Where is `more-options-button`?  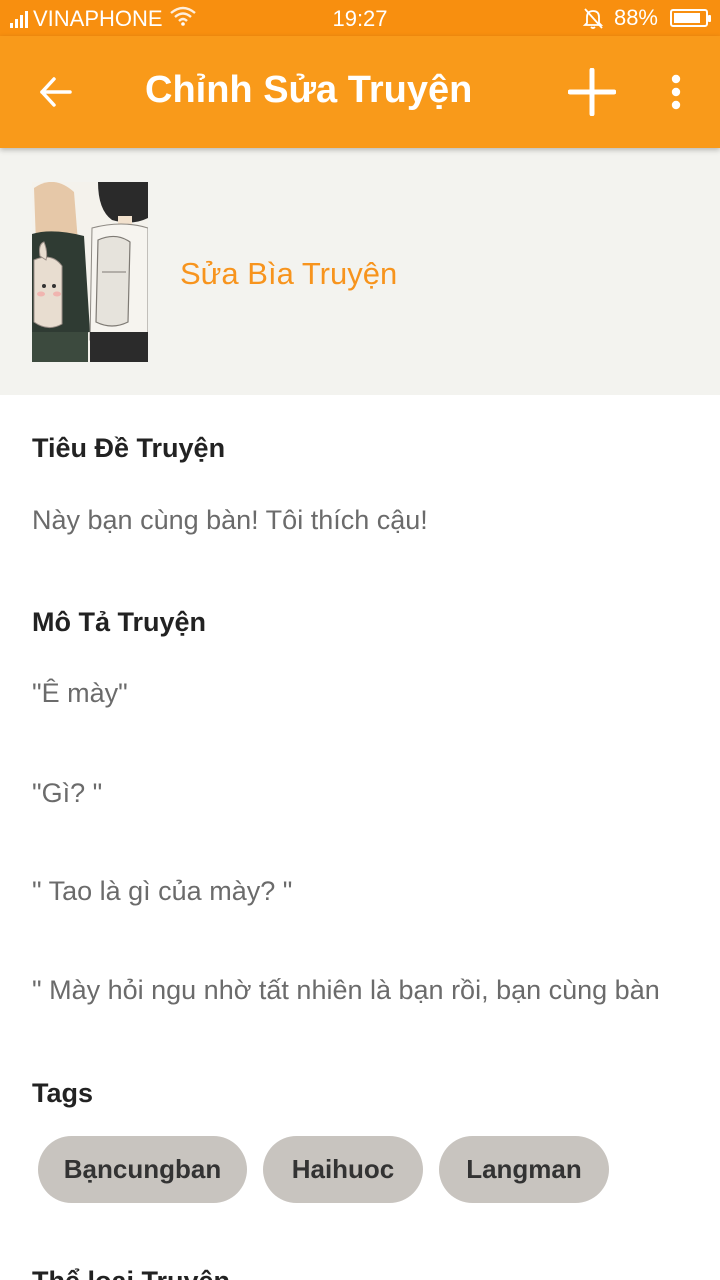
more-options-button is located at coordinates (676, 92).